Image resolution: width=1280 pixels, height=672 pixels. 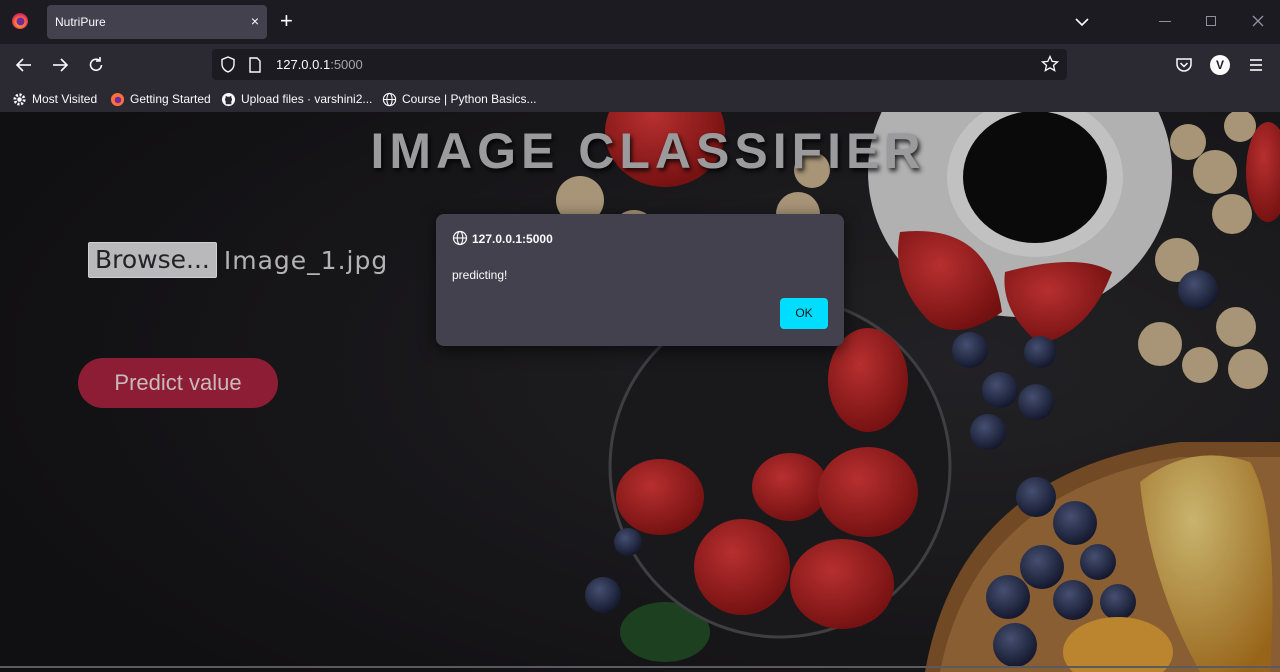 I want to click on tab-title: NutriPure, so click(x=80, y=22).